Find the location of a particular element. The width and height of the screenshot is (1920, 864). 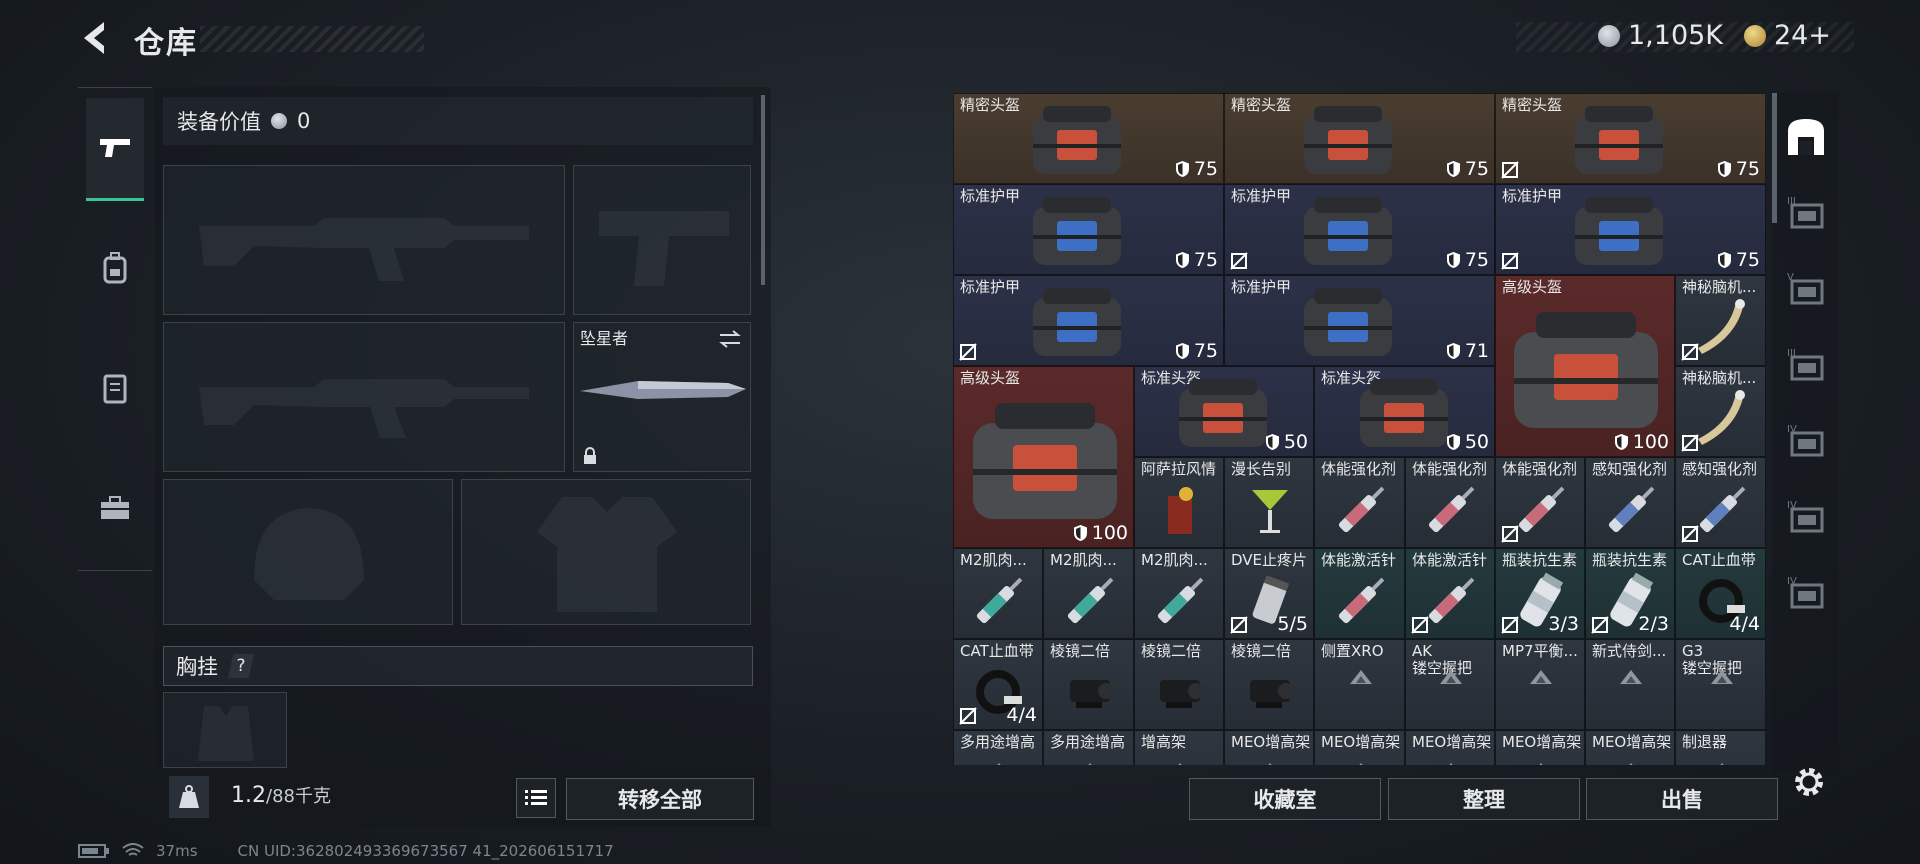

secondary-weapon-slot is located at coordinates (364, 397).